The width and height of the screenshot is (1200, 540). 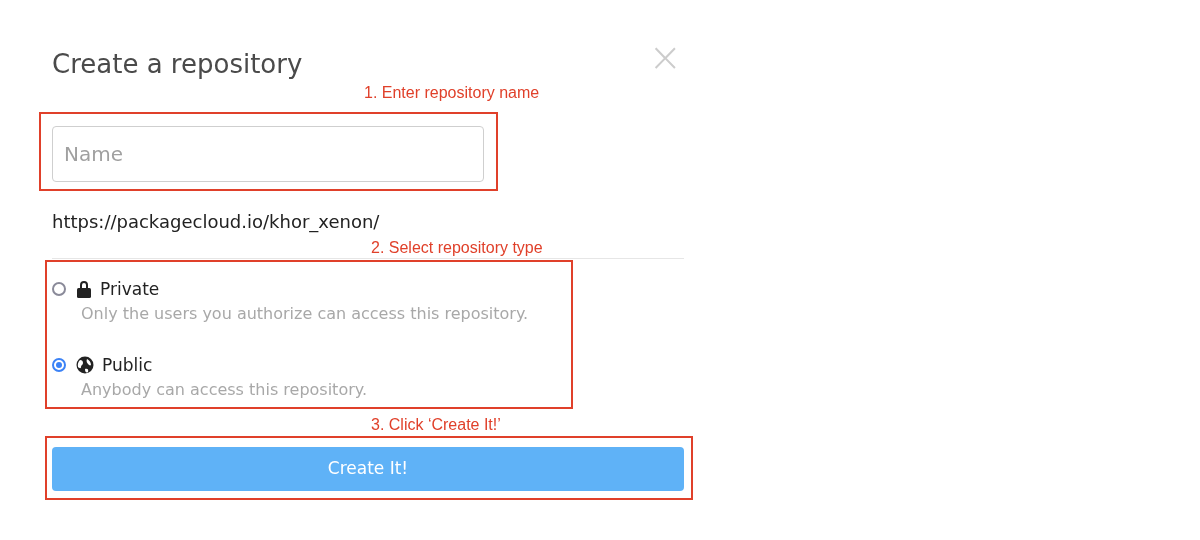 What do you see at coordinates (216, 222) in the screenshot?
I see `repository-url: https://packagecloud.io/khor_xenon/` at bounding box center [216, 222].